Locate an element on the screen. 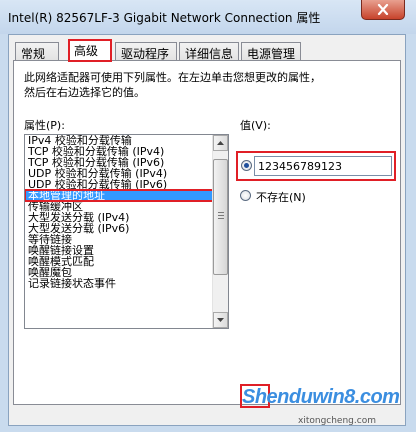 The height and width of the screenshot is (432, 416). listbox-scrollbar is located at coordinates (220, 231).